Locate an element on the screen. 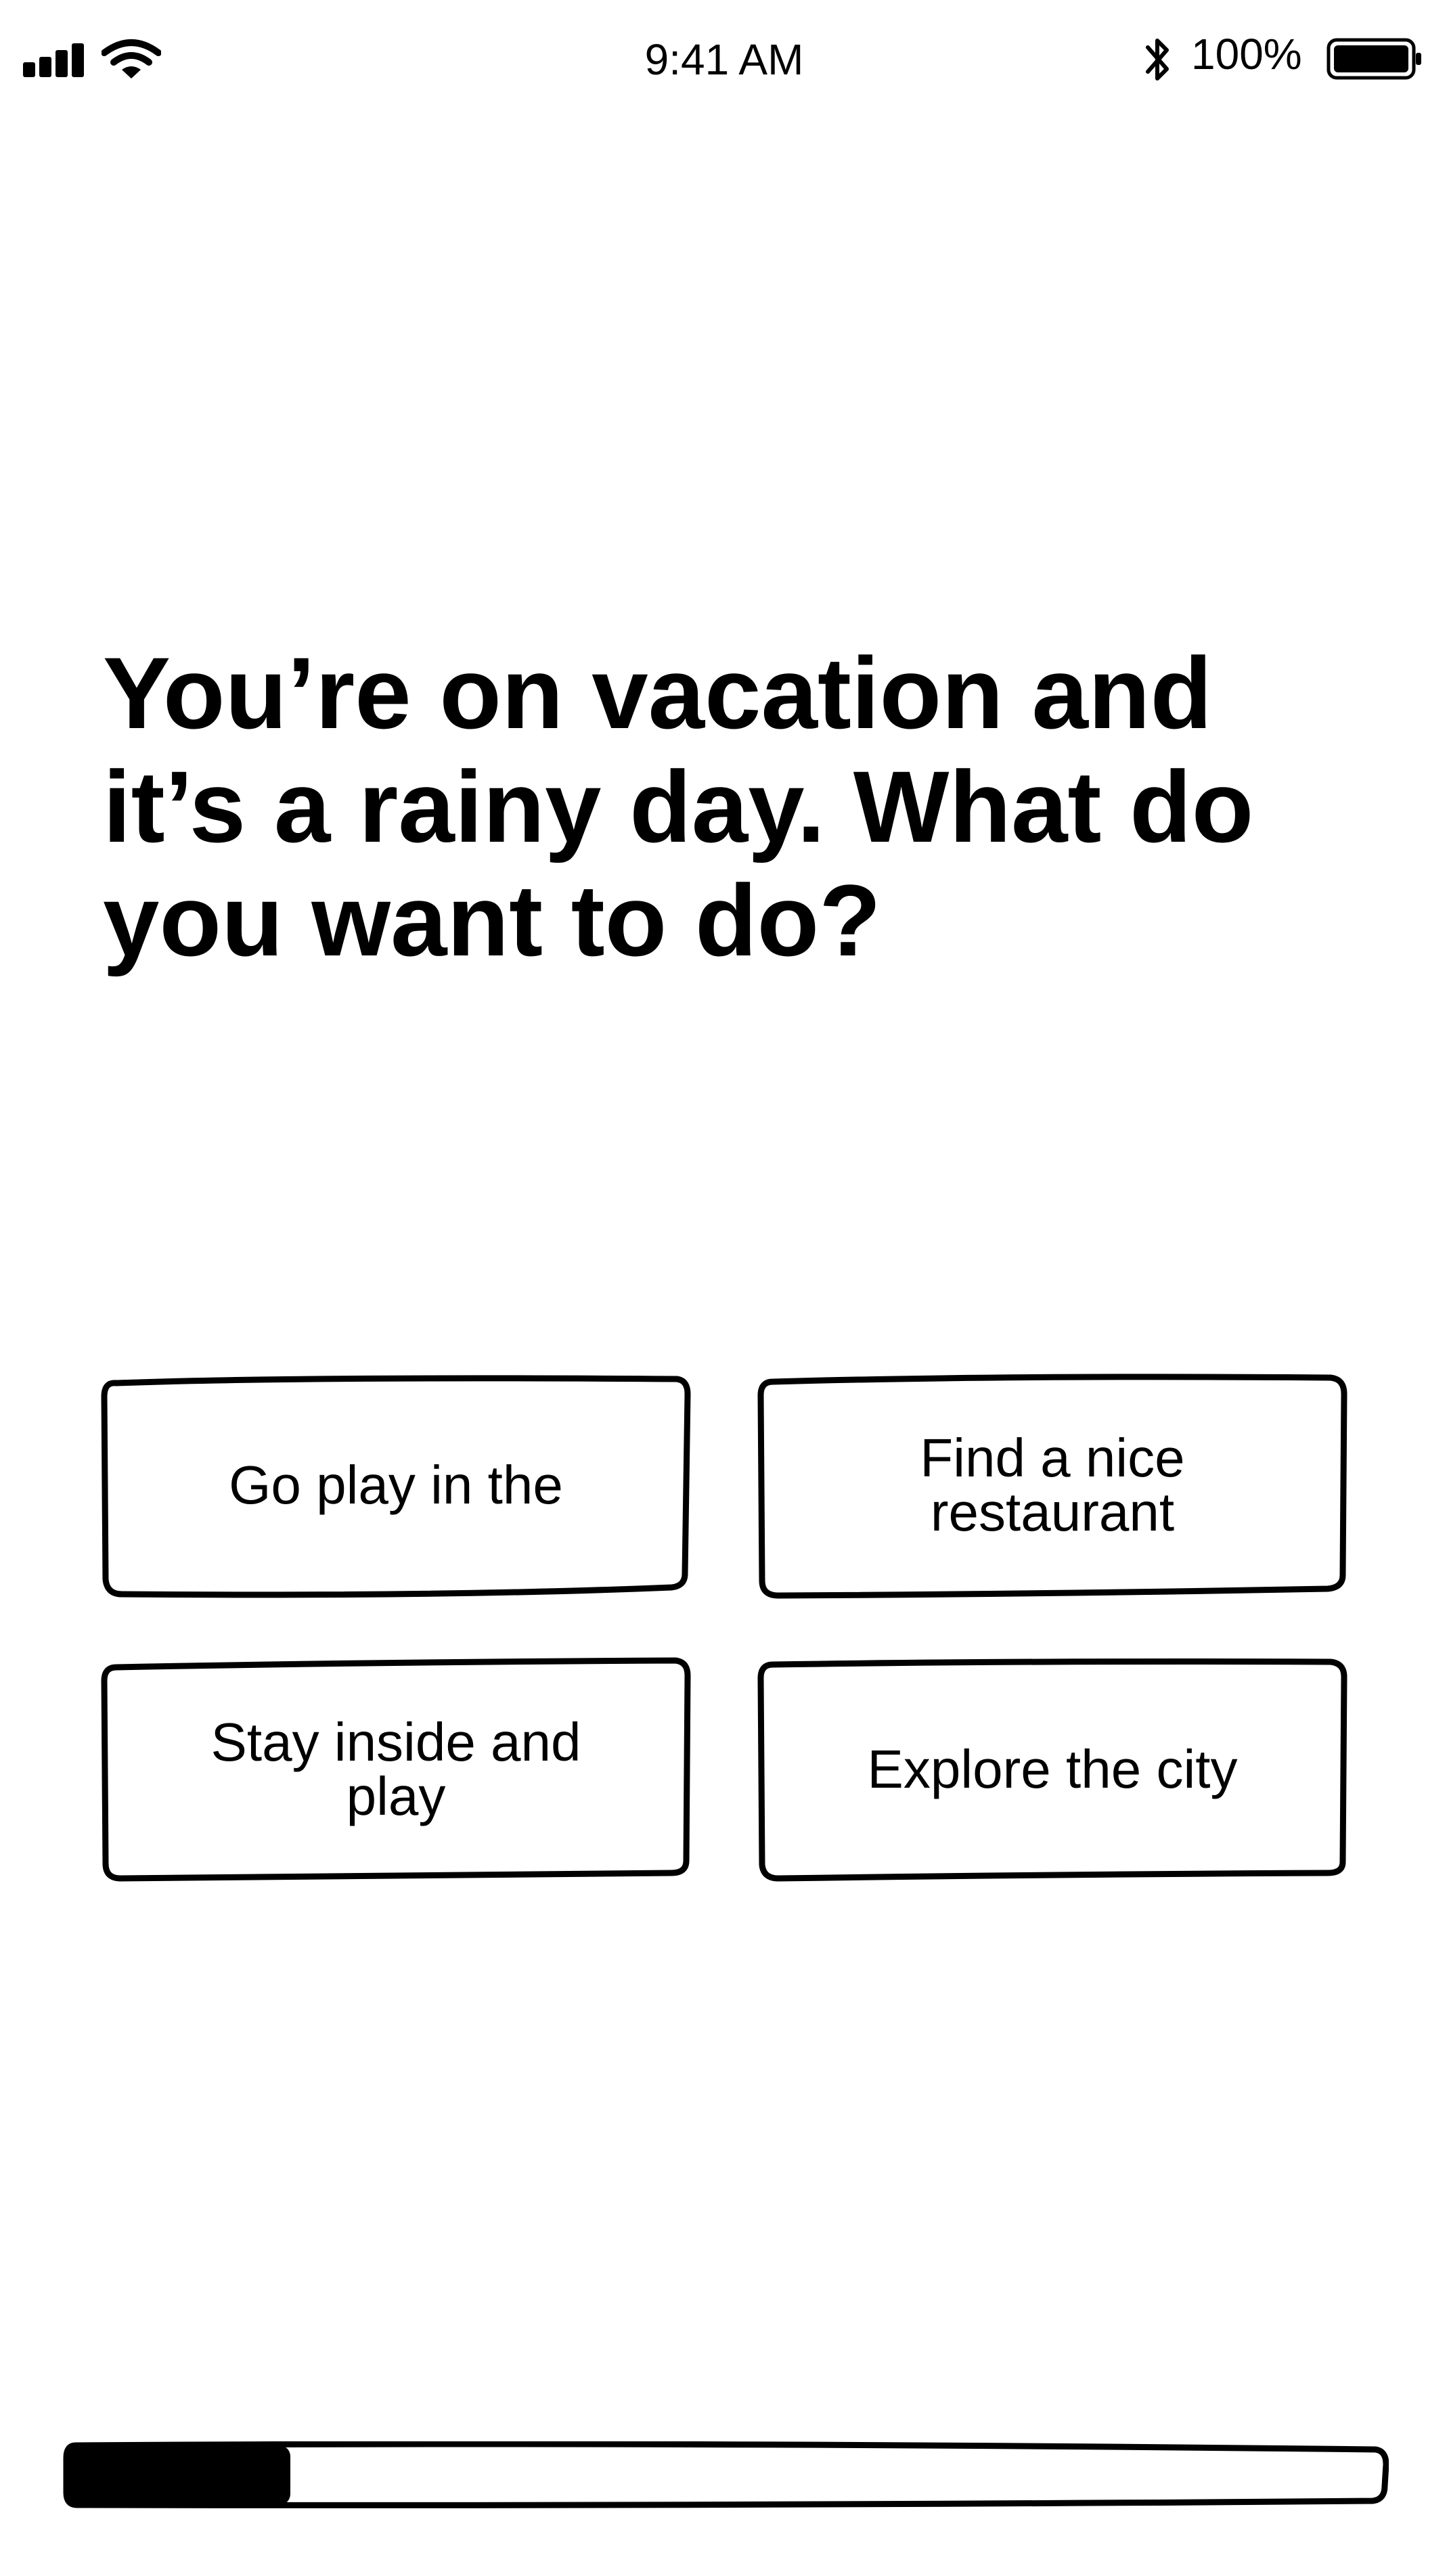 The height and width of the screenshot is (2576, 1449). progress-bar is located at coordinates (726, 2474).